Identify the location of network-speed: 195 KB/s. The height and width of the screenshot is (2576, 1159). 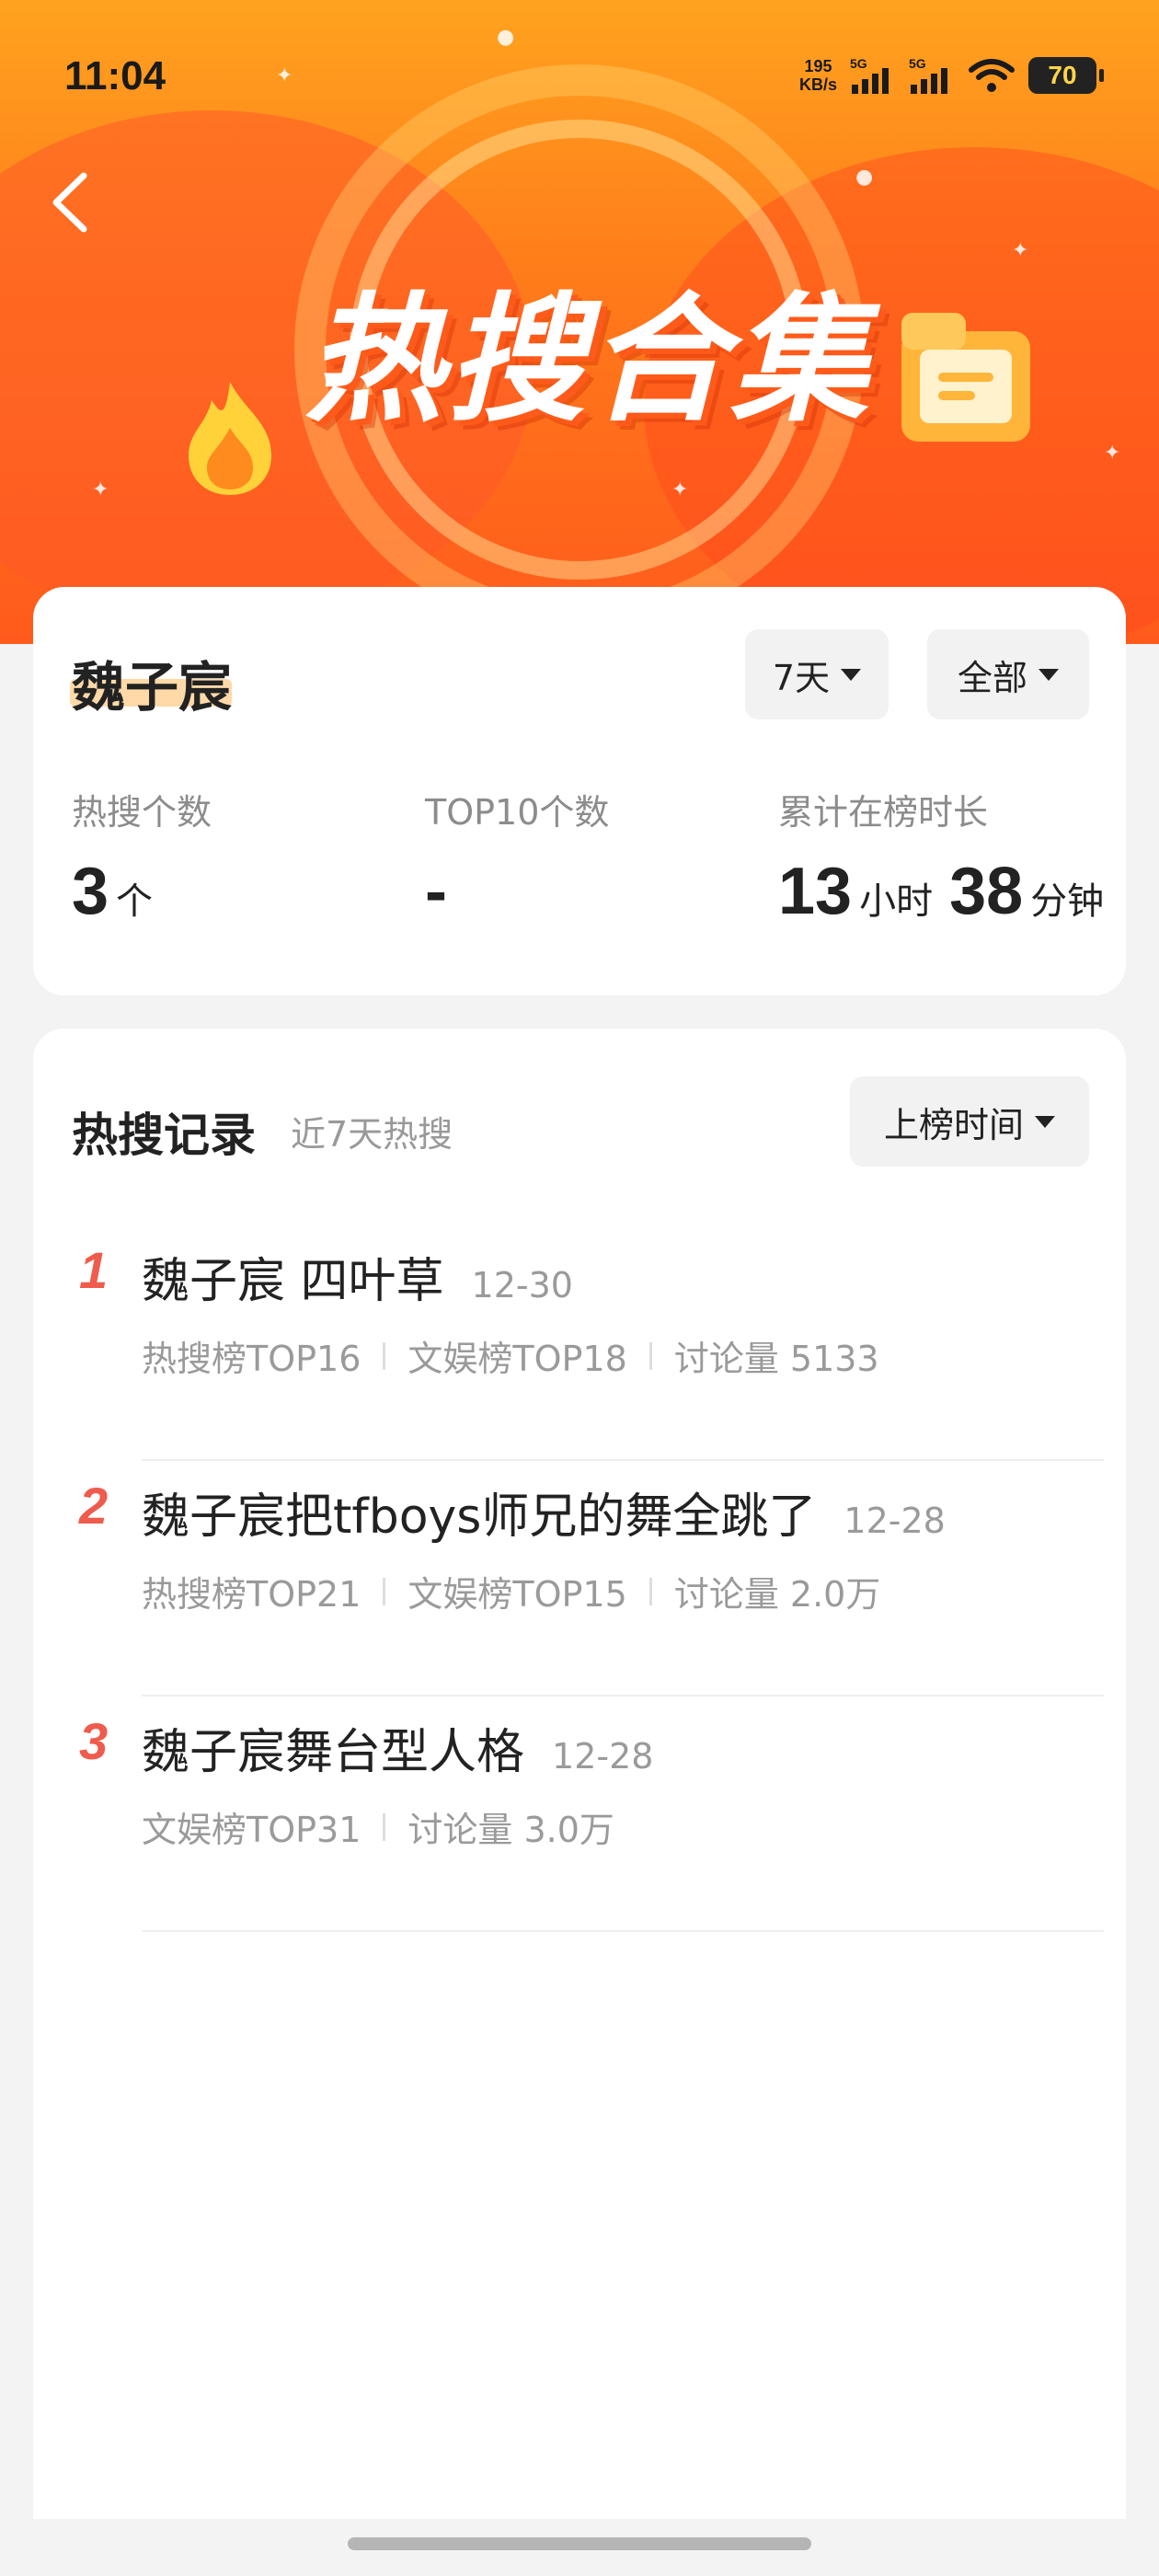
(817, 75).